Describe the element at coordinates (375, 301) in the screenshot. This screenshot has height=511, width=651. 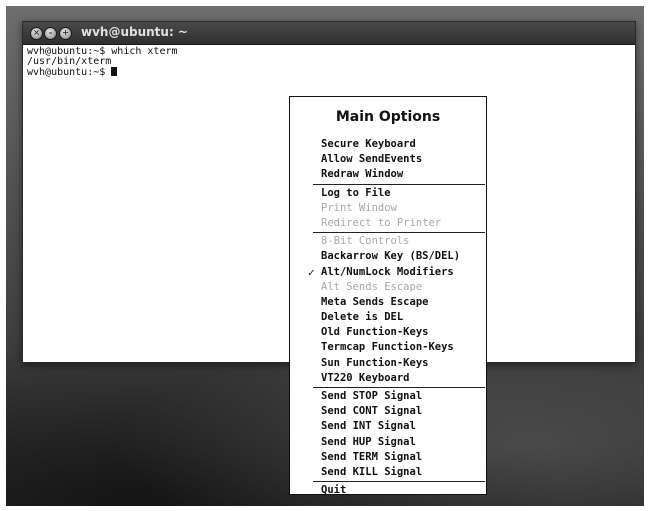
I see `menu-item-label: Meta Sends Escape` at that location.